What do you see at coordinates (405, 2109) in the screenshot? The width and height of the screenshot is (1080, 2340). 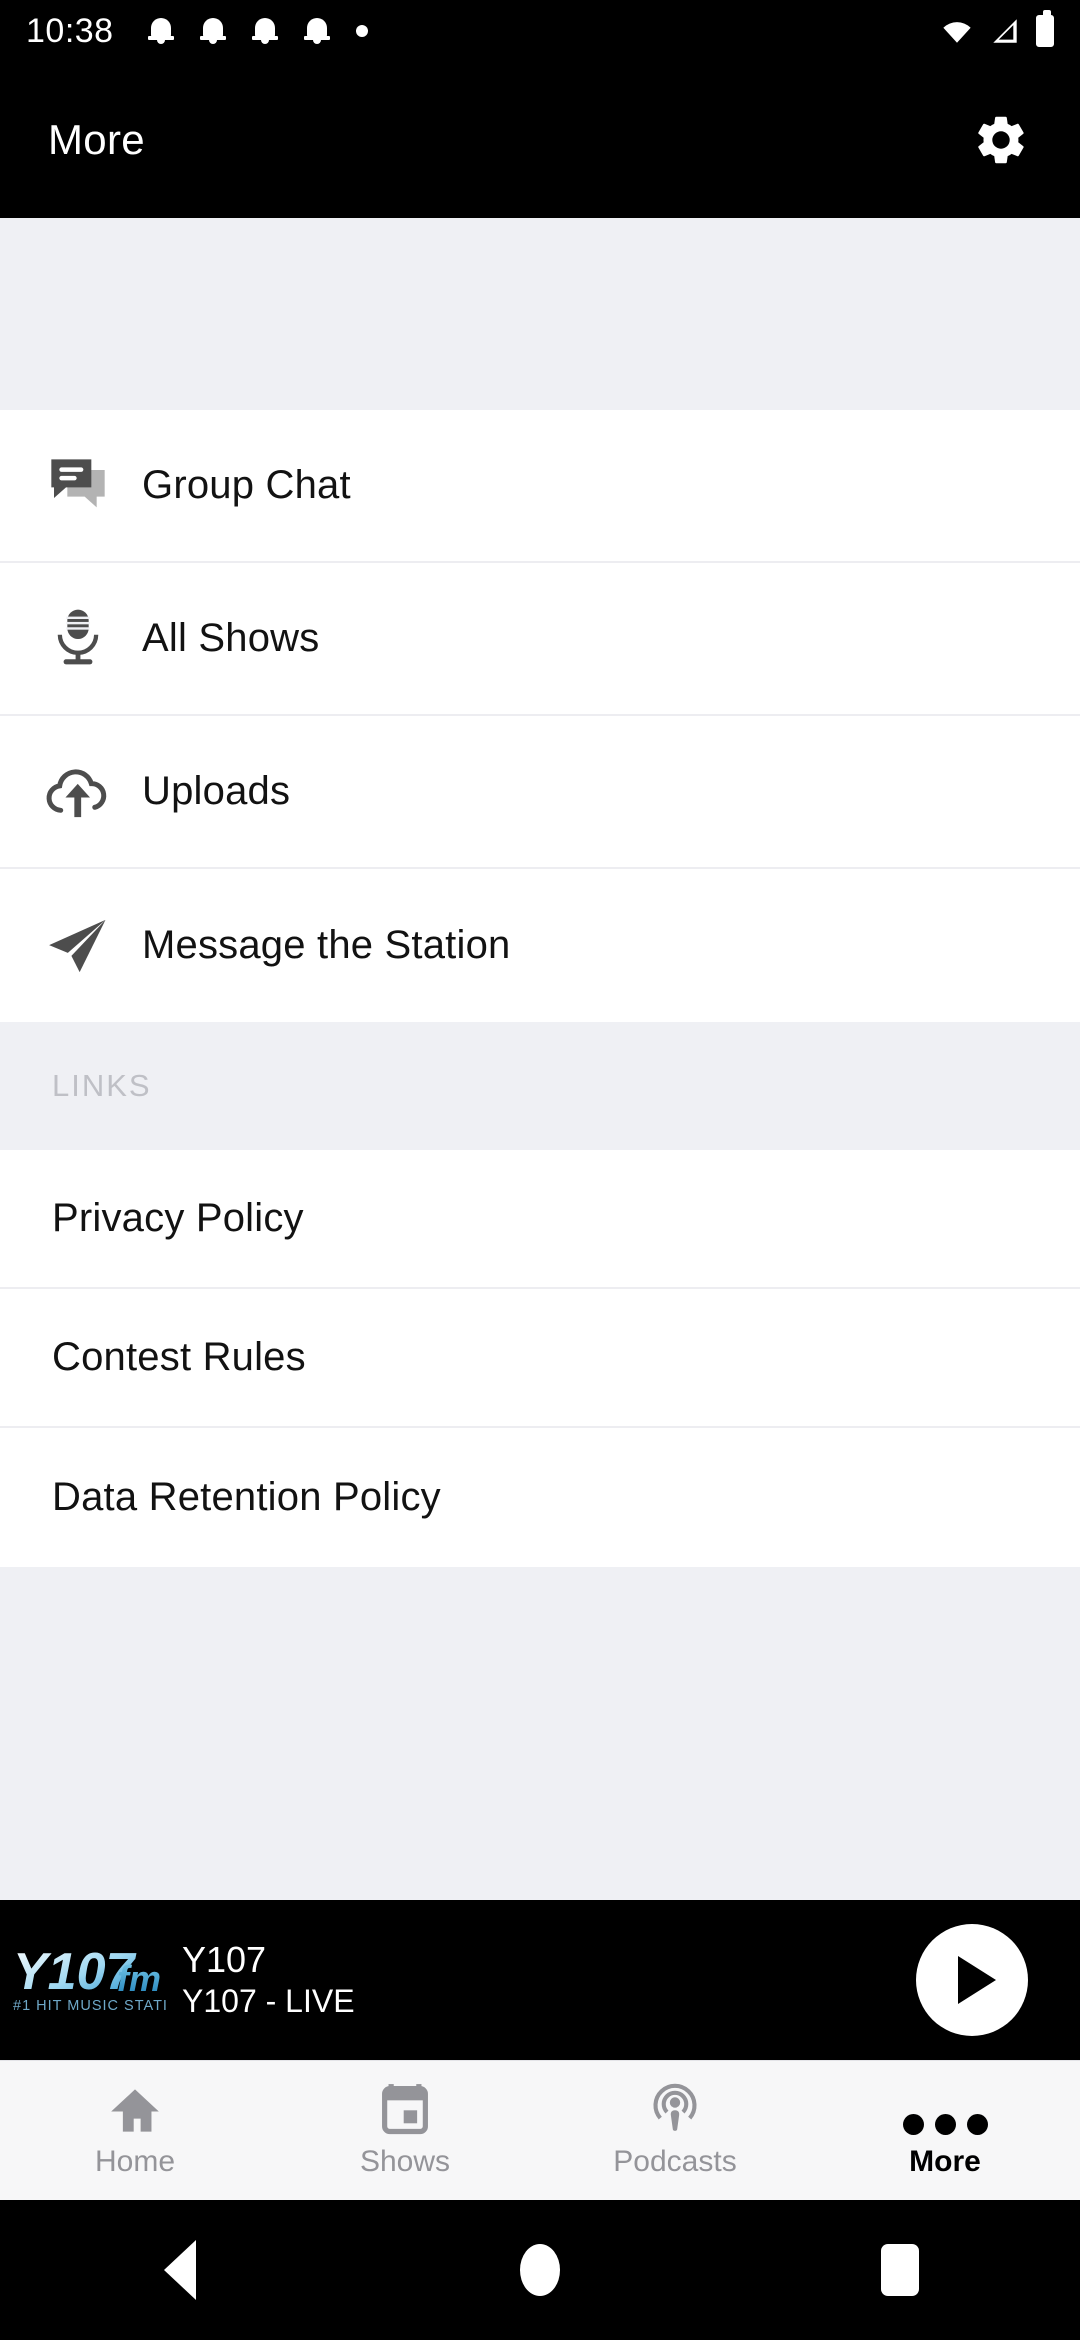 I see `calendar-icon` at bounding box center [405, 2109].